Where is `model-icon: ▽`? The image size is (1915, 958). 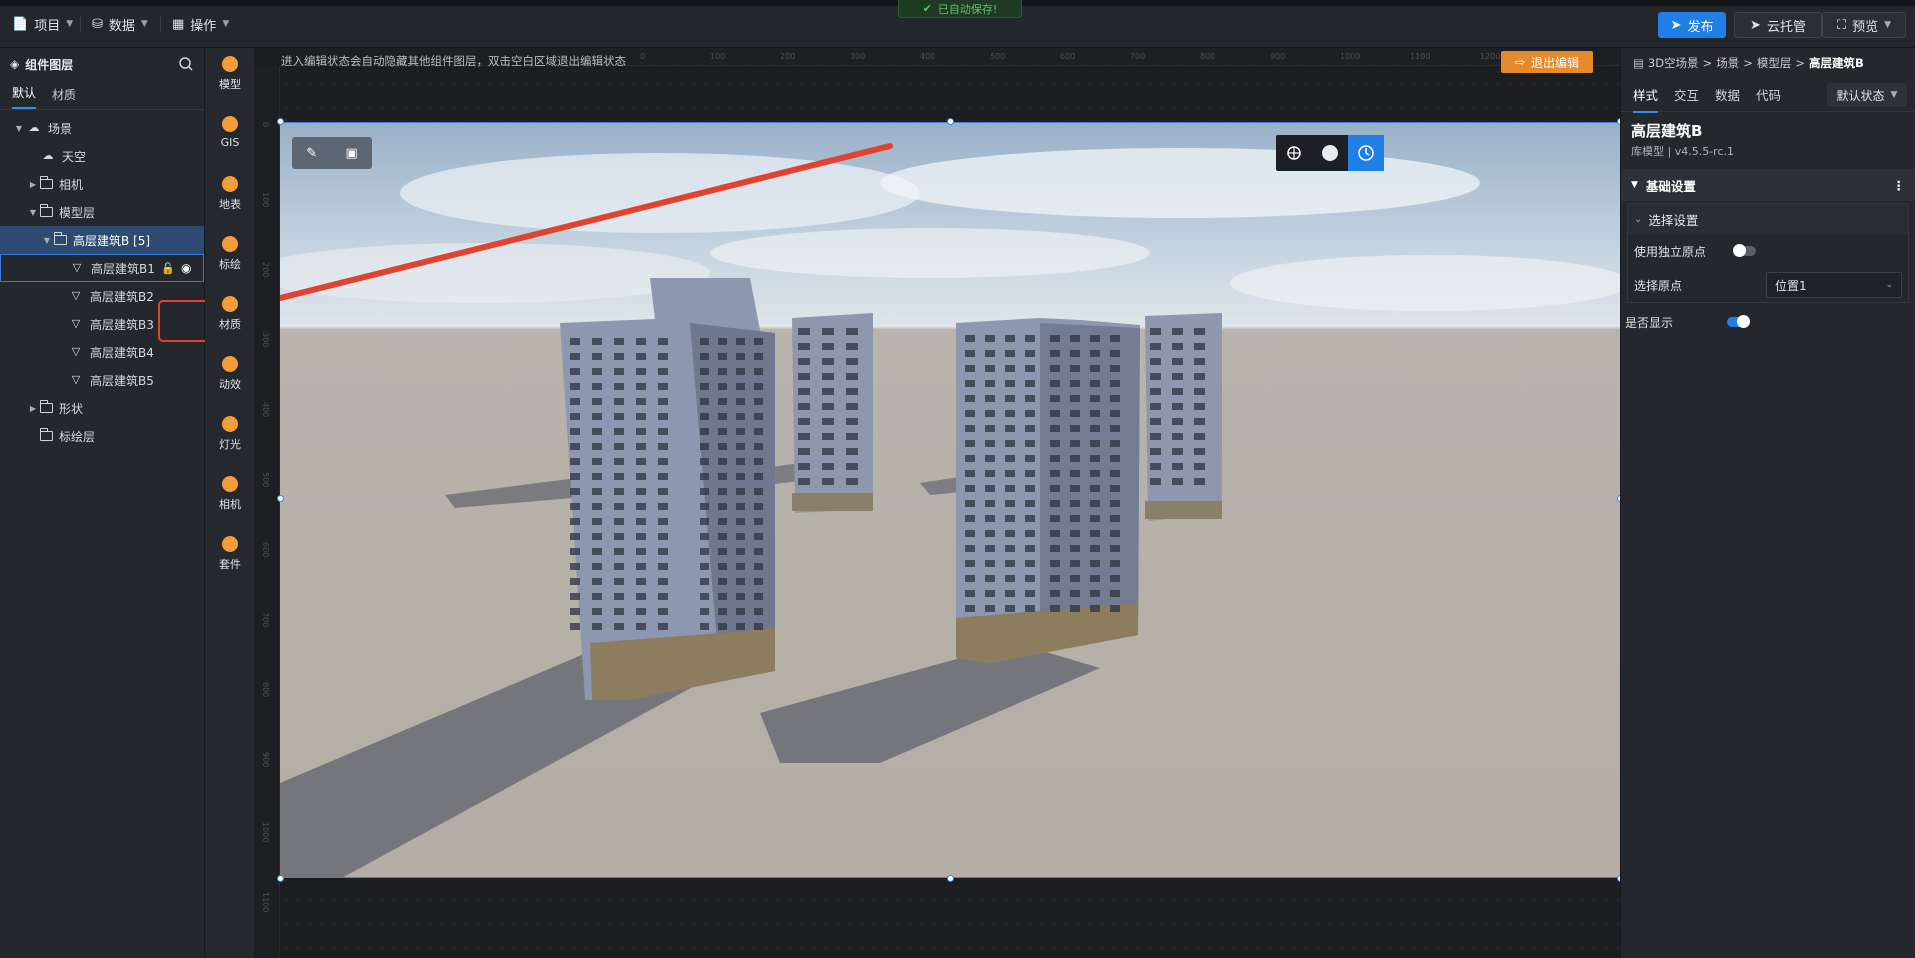 model-icon: ▽ is located at coordinates (76, 351).